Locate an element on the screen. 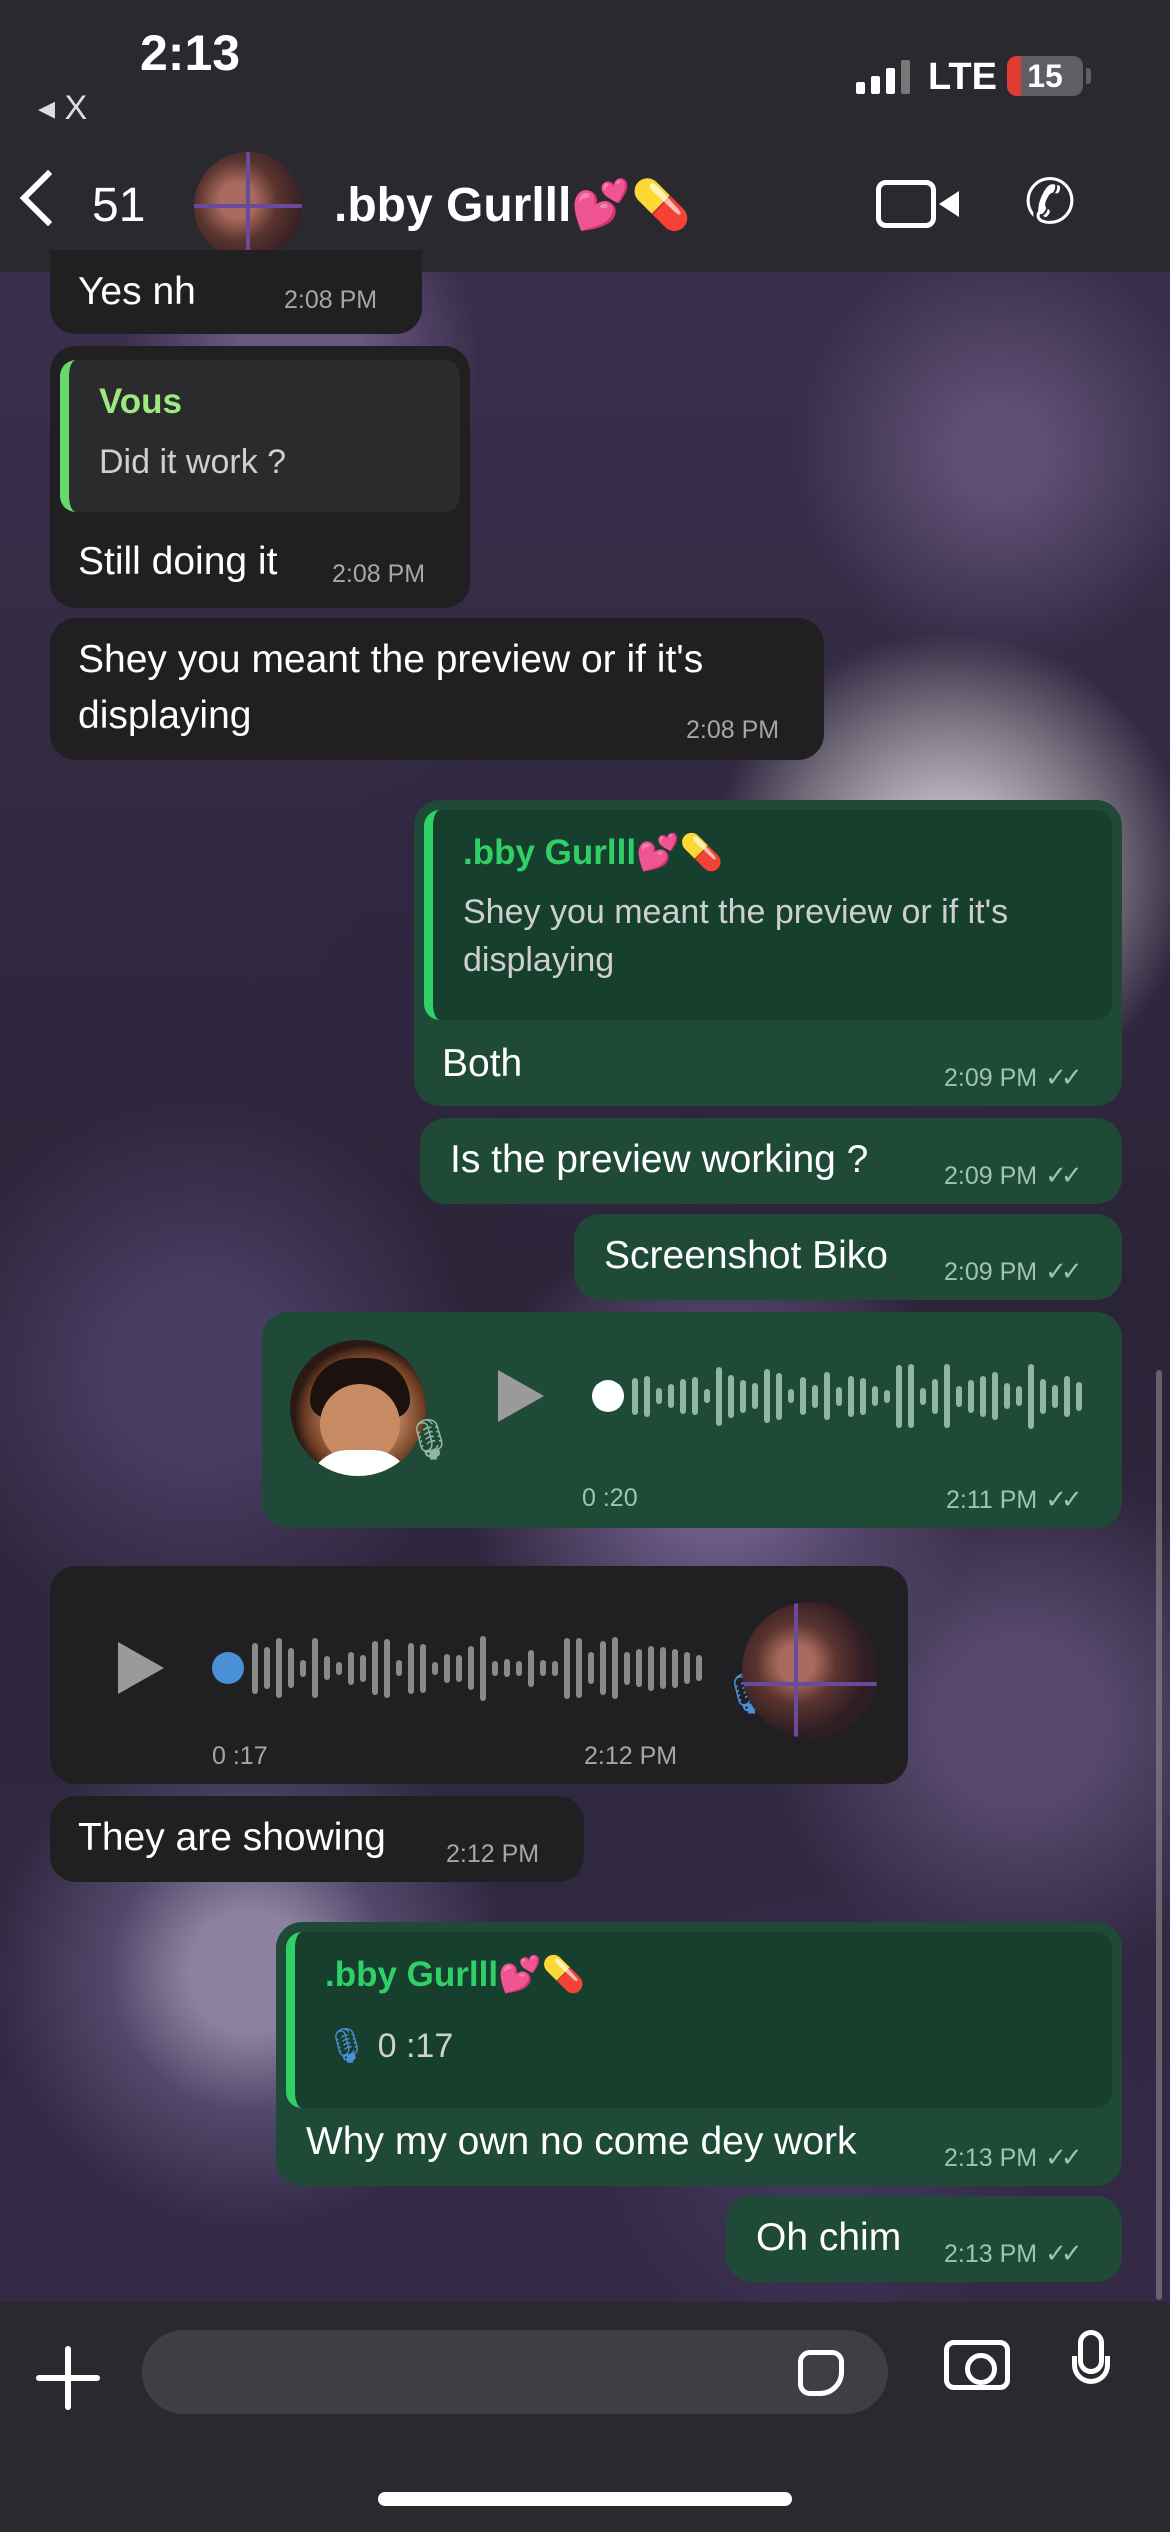 The width and height of the screenshot is (1170, 2532). message-text-line: Shey you meant the preview or if it's is located at coordinates (391, 659).